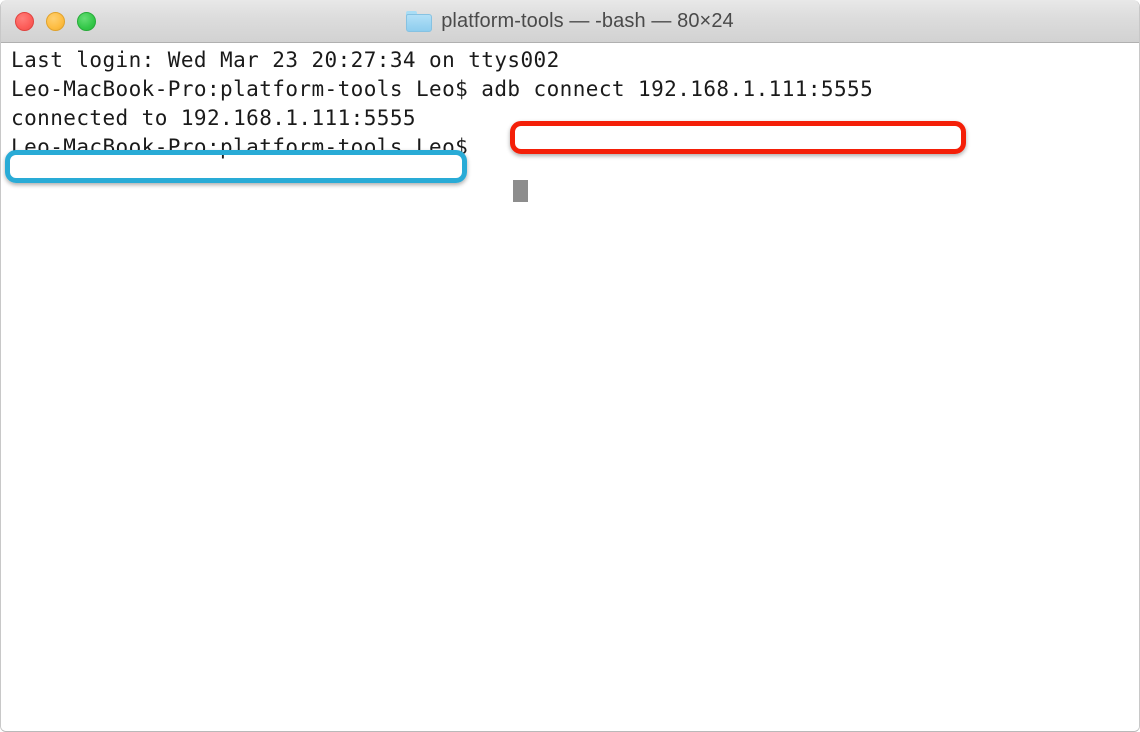 This screenshot has width=1140, height=732. Describe the element at coordinates (587, 21) in the screenshot. I see `window-title: platform-tools — -bash — 80×24` at that location.